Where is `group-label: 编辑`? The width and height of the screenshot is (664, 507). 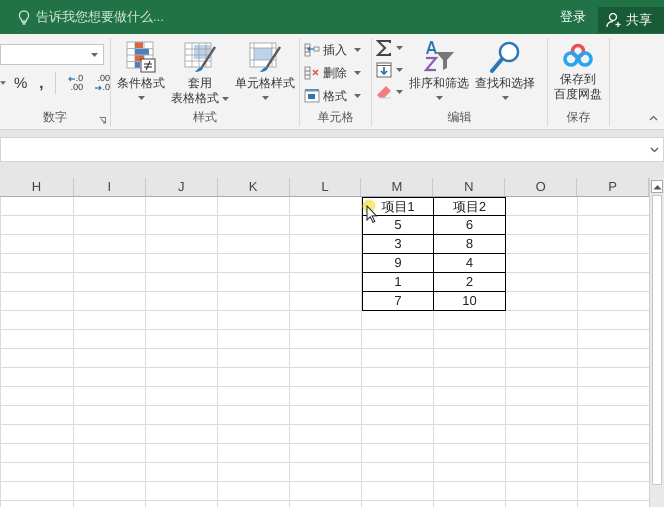
group-label: 编辑 is located at coordinates (460, 117).